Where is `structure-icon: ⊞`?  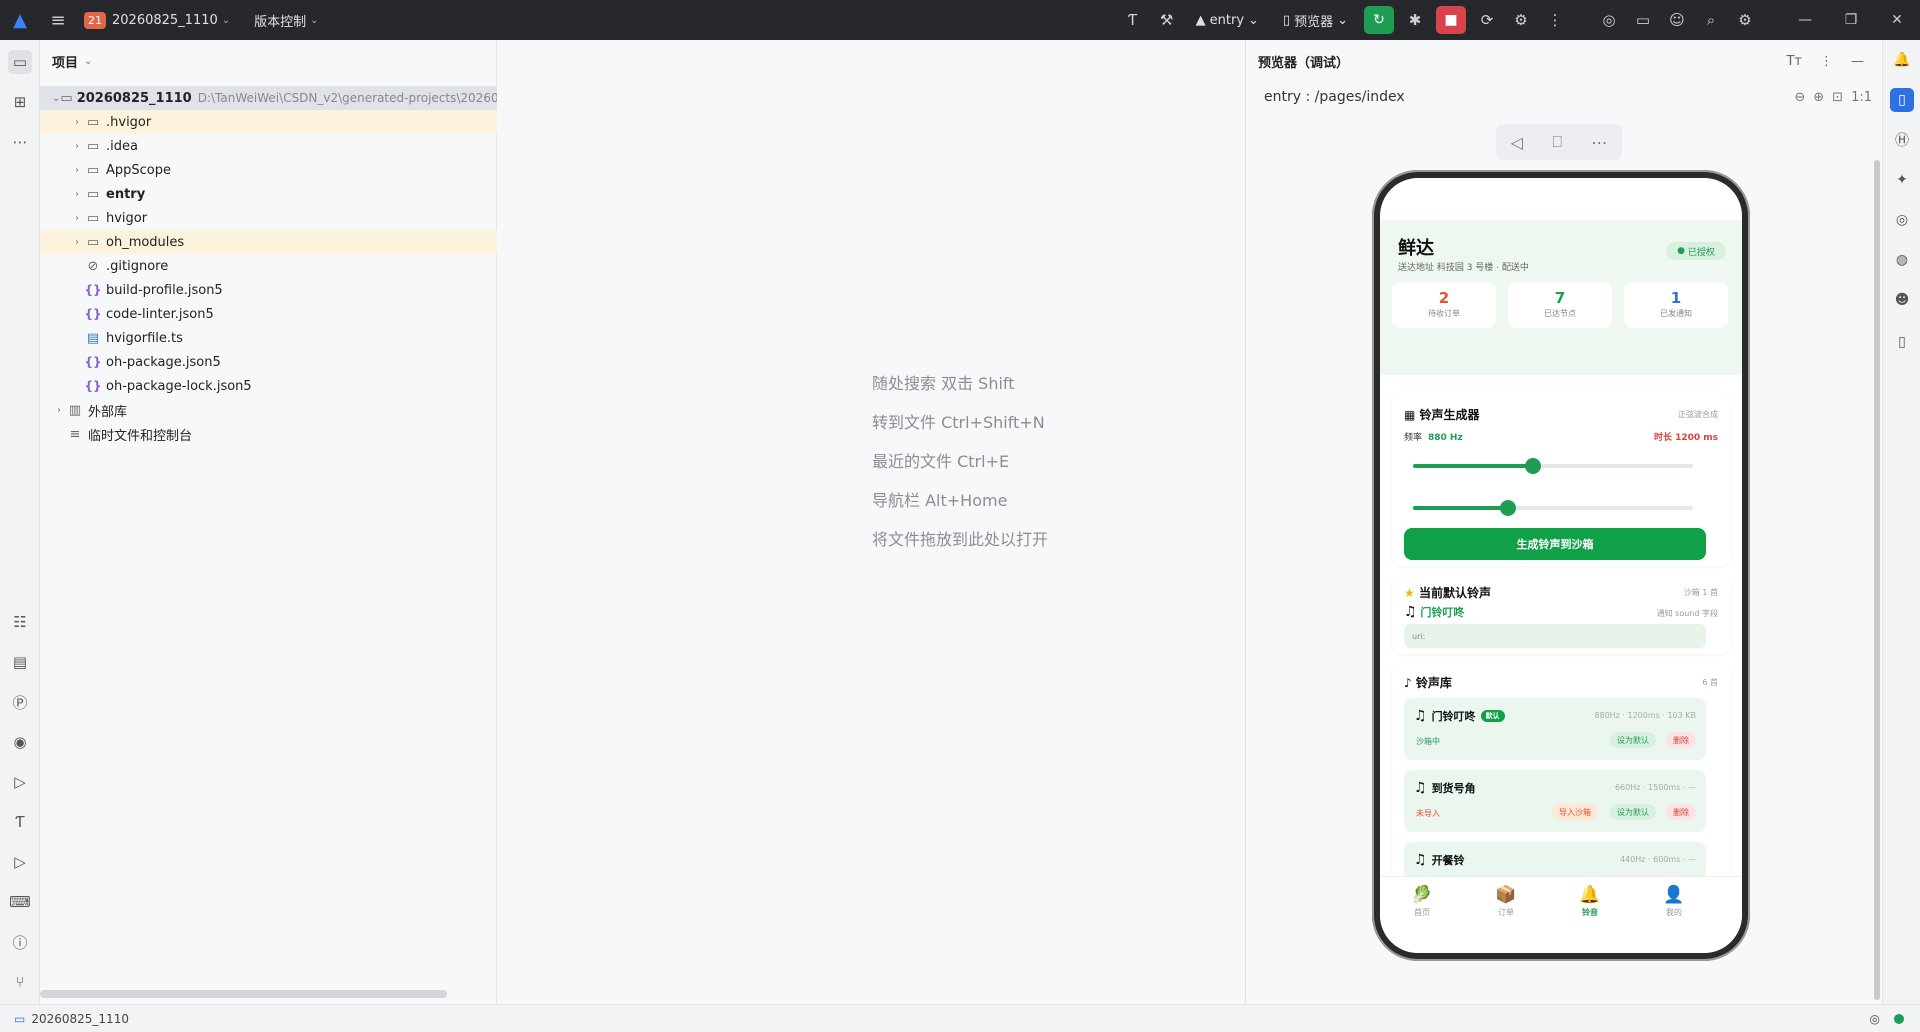
structure-icon: ⊞ is located at coordinates (20, 102).